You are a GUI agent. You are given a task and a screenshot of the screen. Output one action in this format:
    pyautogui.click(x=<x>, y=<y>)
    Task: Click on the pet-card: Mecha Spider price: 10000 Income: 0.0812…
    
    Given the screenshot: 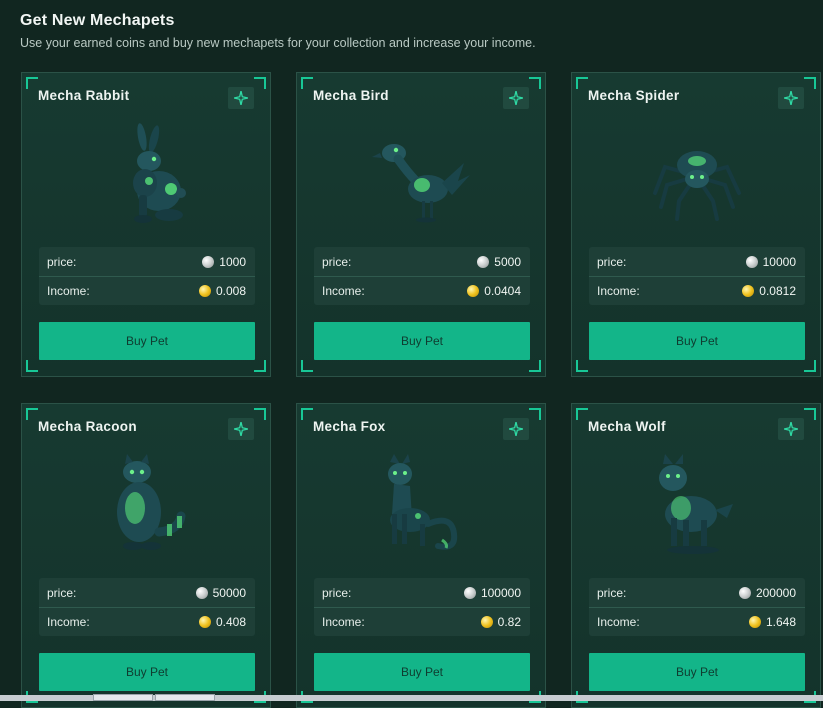 What is the action you would take?
    pyautogui.click(x=696, y=224)
    